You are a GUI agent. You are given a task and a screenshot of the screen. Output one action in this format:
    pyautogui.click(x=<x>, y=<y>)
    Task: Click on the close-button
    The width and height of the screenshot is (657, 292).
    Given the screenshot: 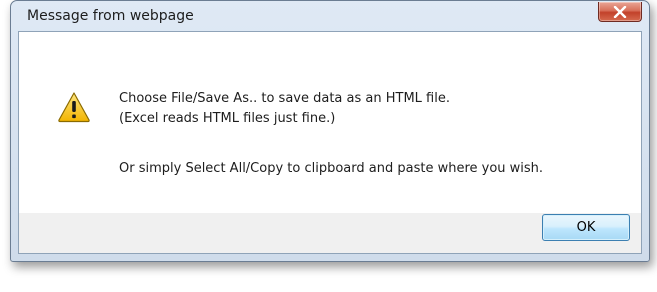 What is the action you would take?
    pyautogui.click(x=620, y=12)
    